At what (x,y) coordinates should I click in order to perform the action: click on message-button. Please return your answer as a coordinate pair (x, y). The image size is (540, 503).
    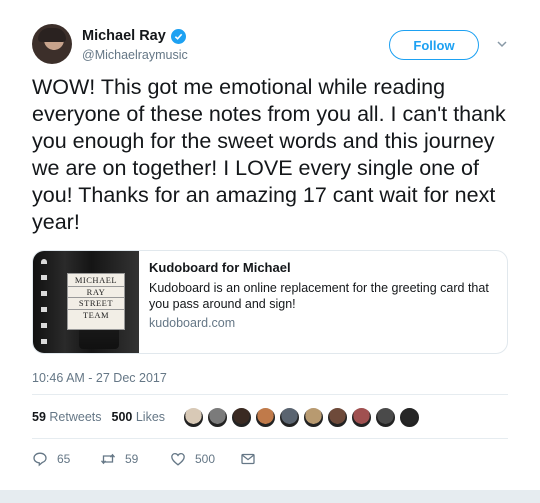
    Looking at the image, I should click on (248, 459).